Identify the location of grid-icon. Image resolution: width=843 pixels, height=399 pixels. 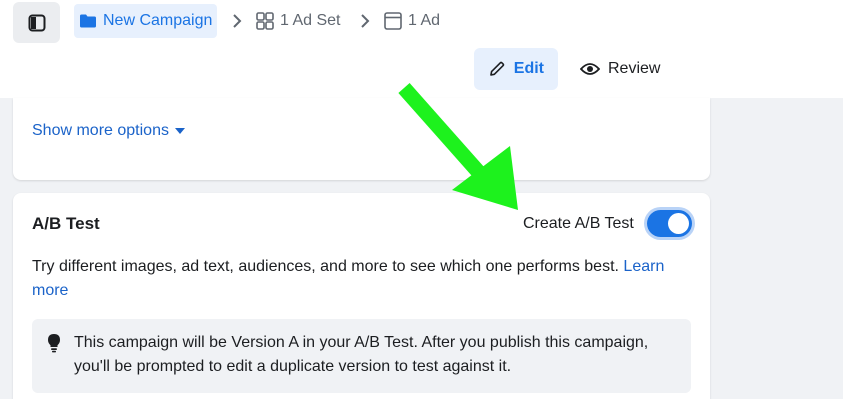
(265, 21).